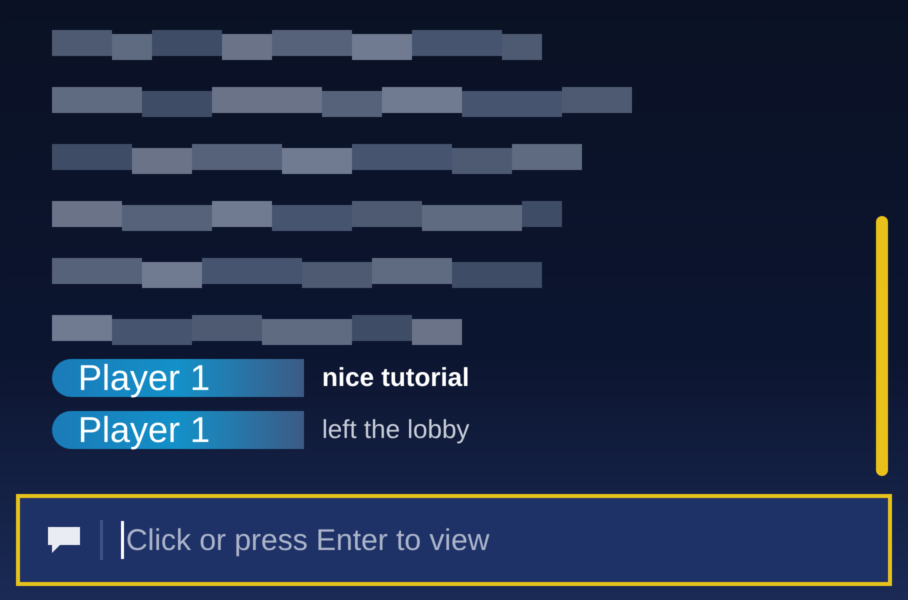 This screenshot has width=908, height=600. I want to click on chat-input-field: Click or press Enter to view, so click(494, 540).